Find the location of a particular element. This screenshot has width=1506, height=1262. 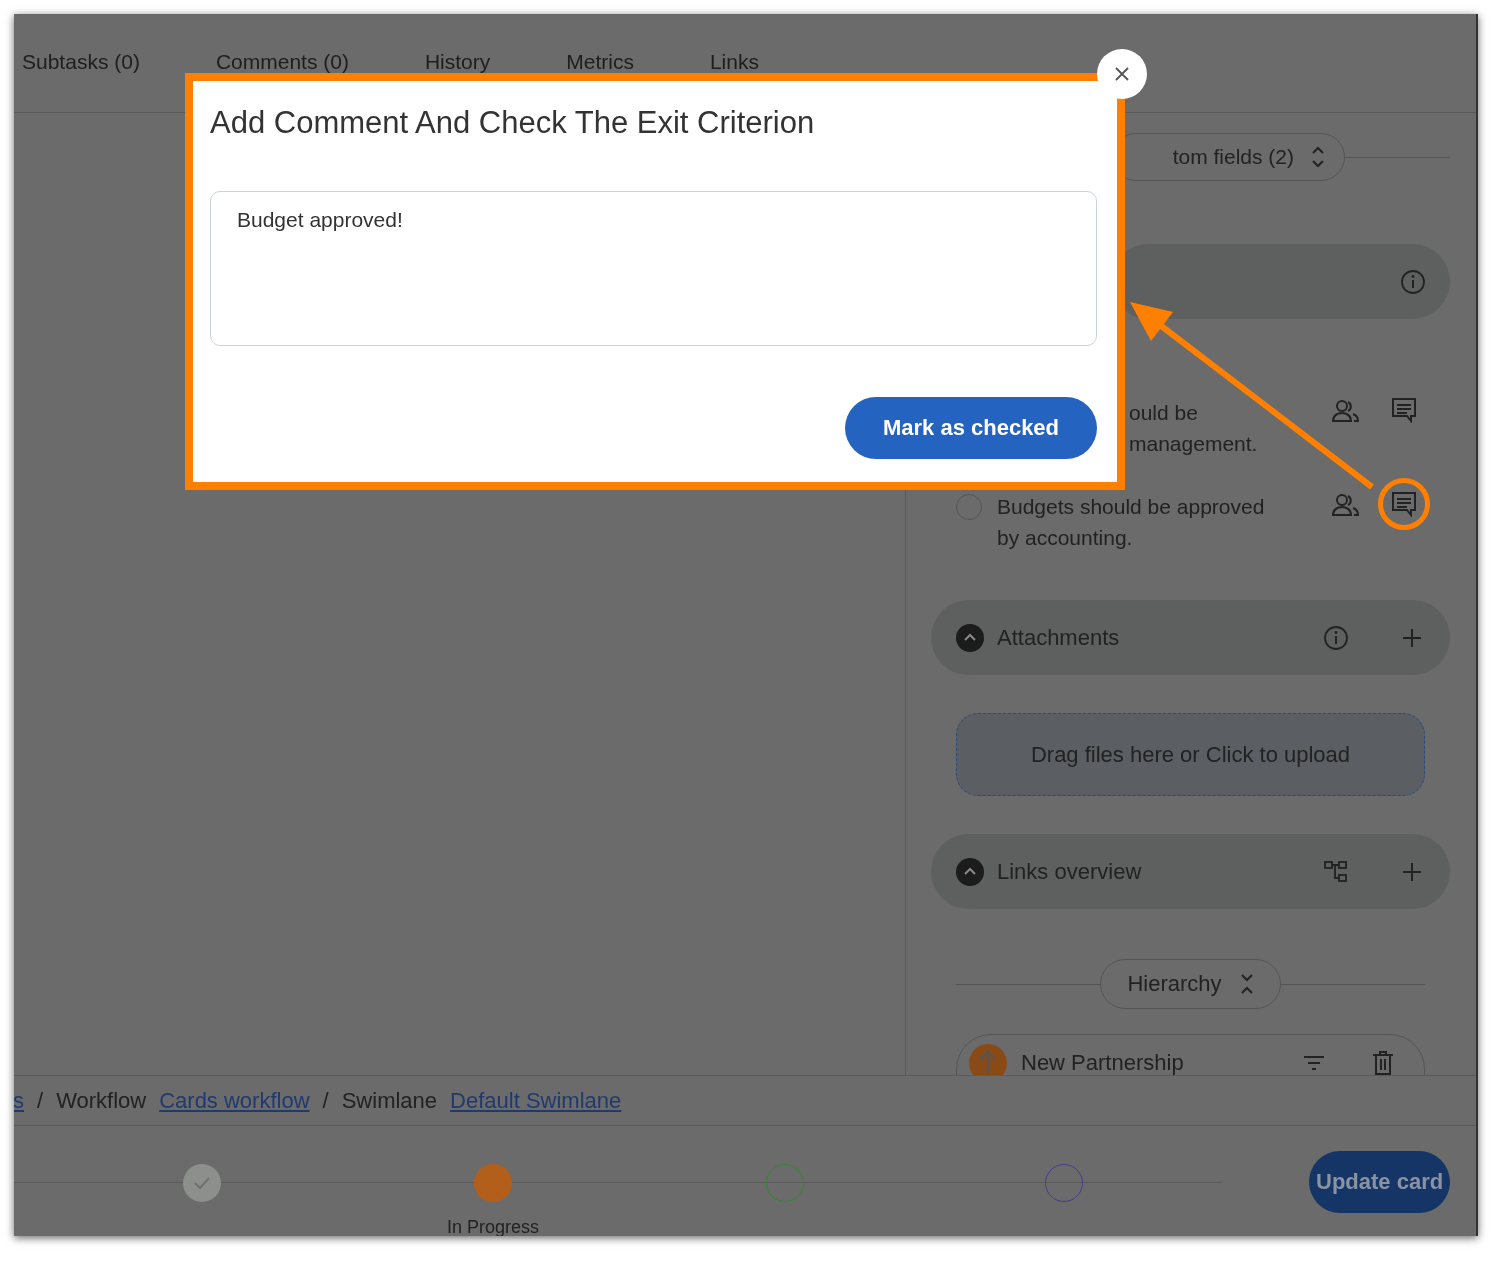

collapse-arrows-icon is located at coordinates (1246, 984).